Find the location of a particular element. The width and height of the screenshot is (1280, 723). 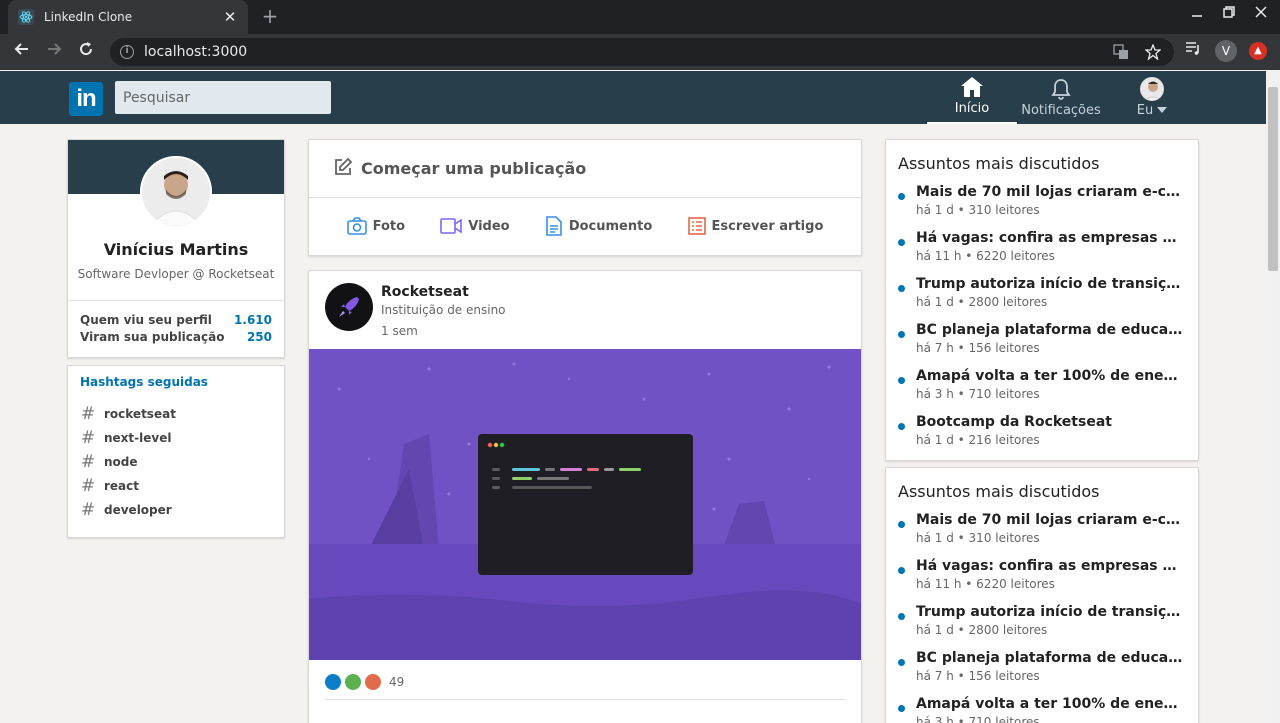

url-text: localhost:3000 is located at coordinates (196, 52).